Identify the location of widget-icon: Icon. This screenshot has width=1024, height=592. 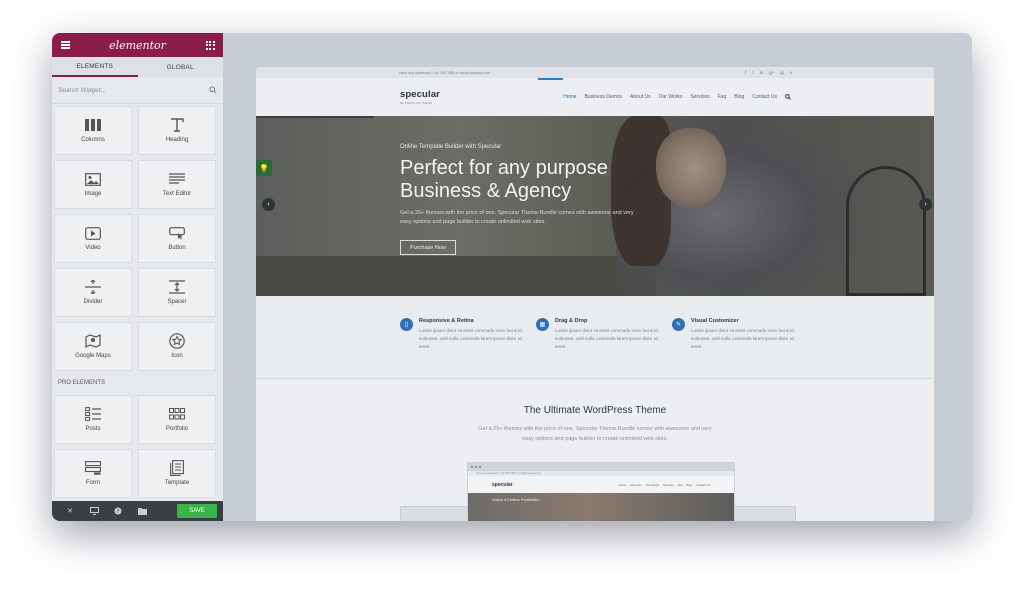
(177, 346).